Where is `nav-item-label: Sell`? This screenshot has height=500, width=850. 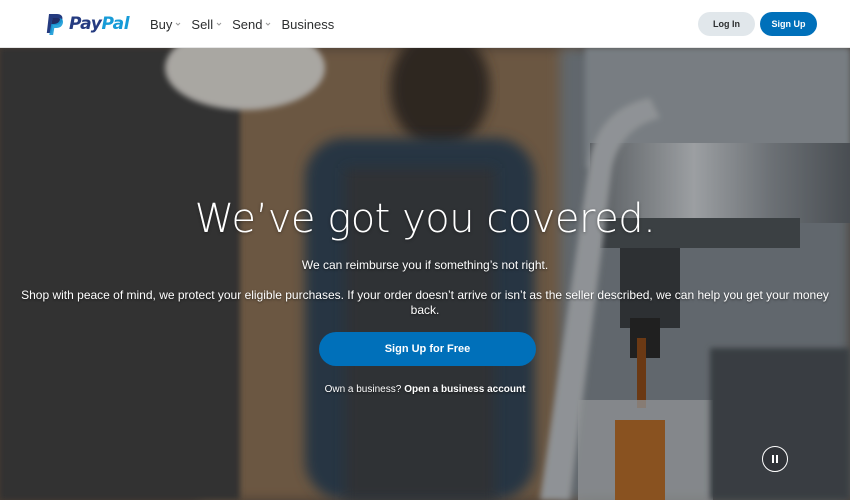 nav-item-label: Sell is located at coordinates (202, 24).